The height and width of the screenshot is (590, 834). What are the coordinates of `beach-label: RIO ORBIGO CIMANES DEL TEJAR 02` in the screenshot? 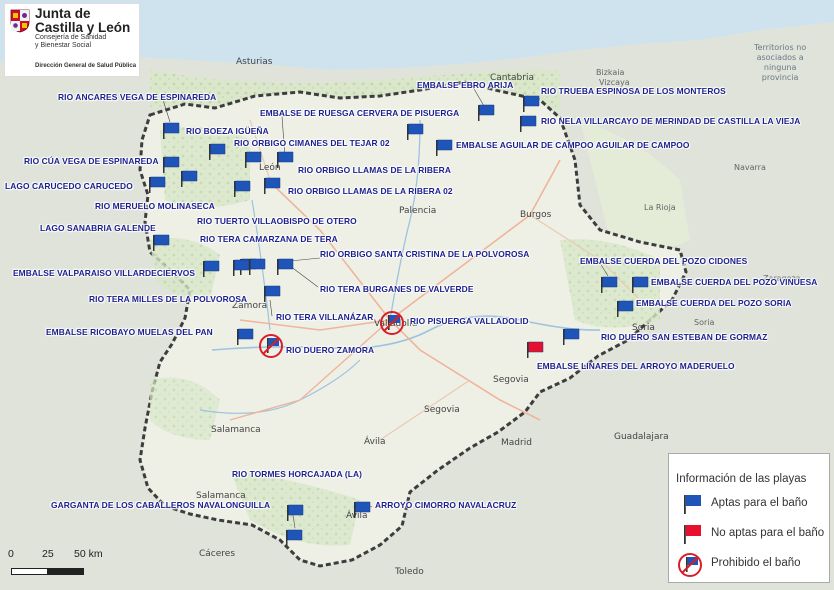 It's located at (312, 143).